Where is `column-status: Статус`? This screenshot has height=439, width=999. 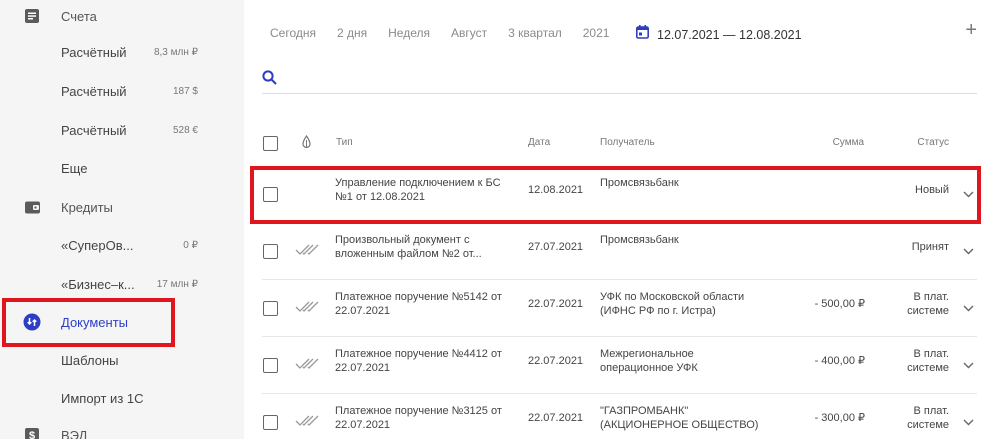
column-status: Статус is located at coordinates (933, 142).